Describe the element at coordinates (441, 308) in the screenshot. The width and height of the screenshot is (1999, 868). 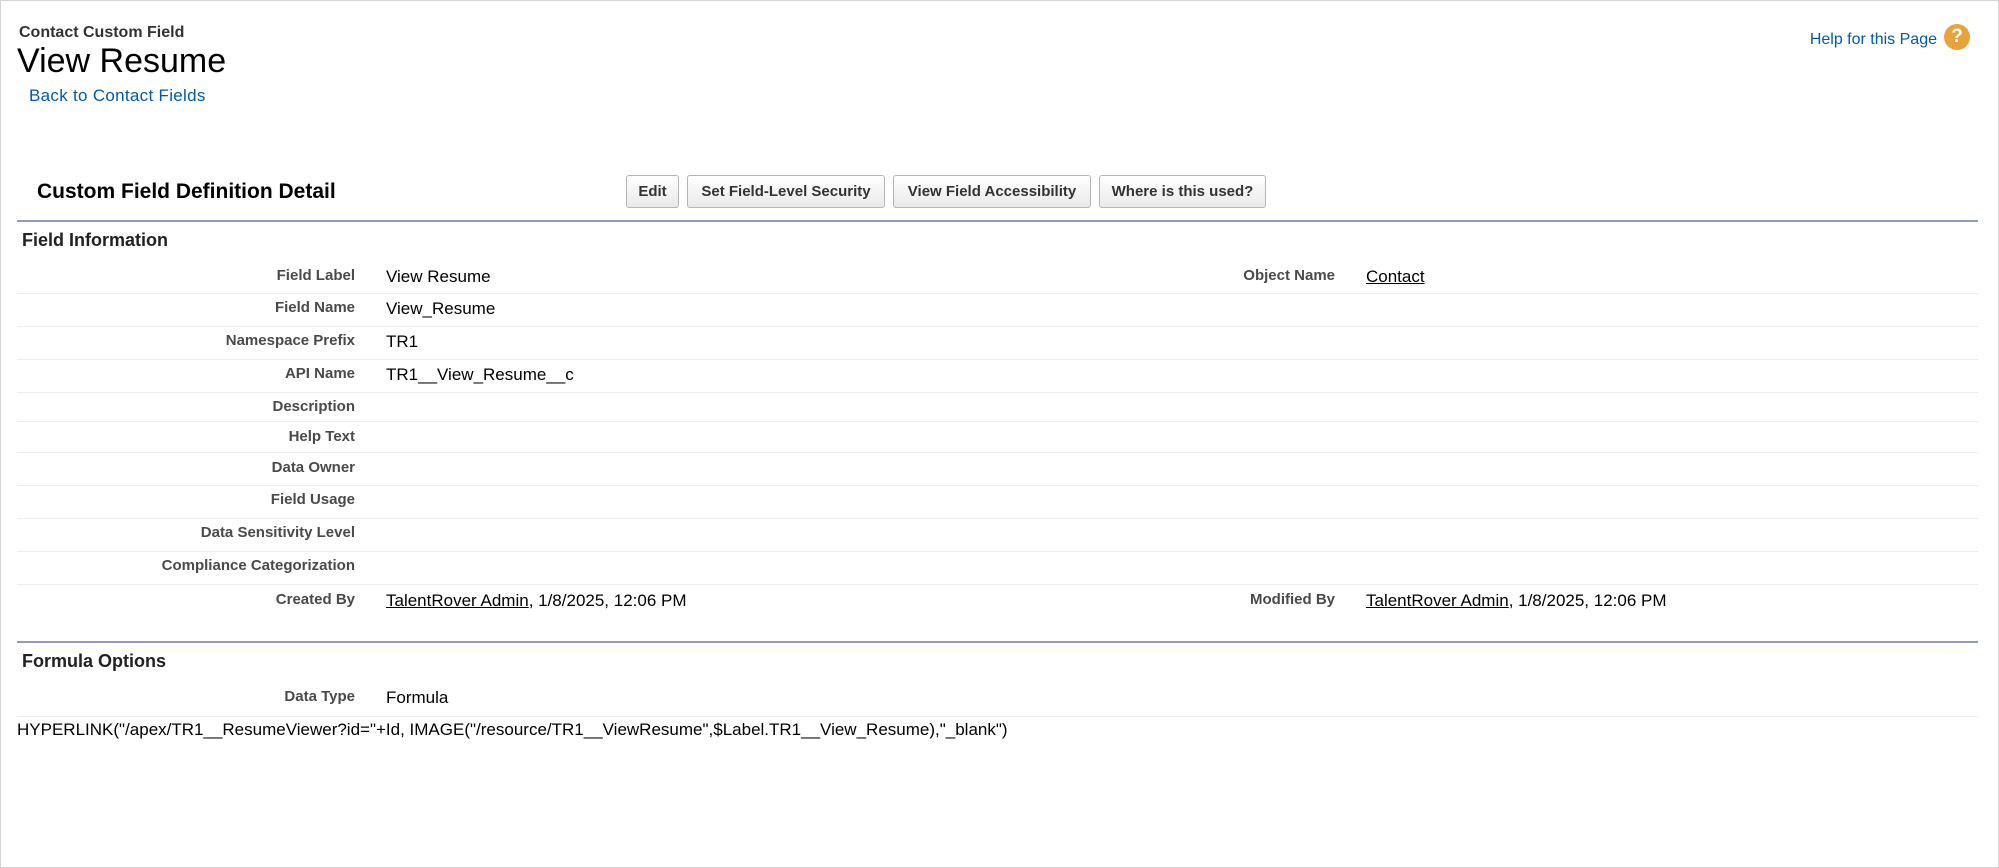
I see `field-name-value: View_Resume` at that location.